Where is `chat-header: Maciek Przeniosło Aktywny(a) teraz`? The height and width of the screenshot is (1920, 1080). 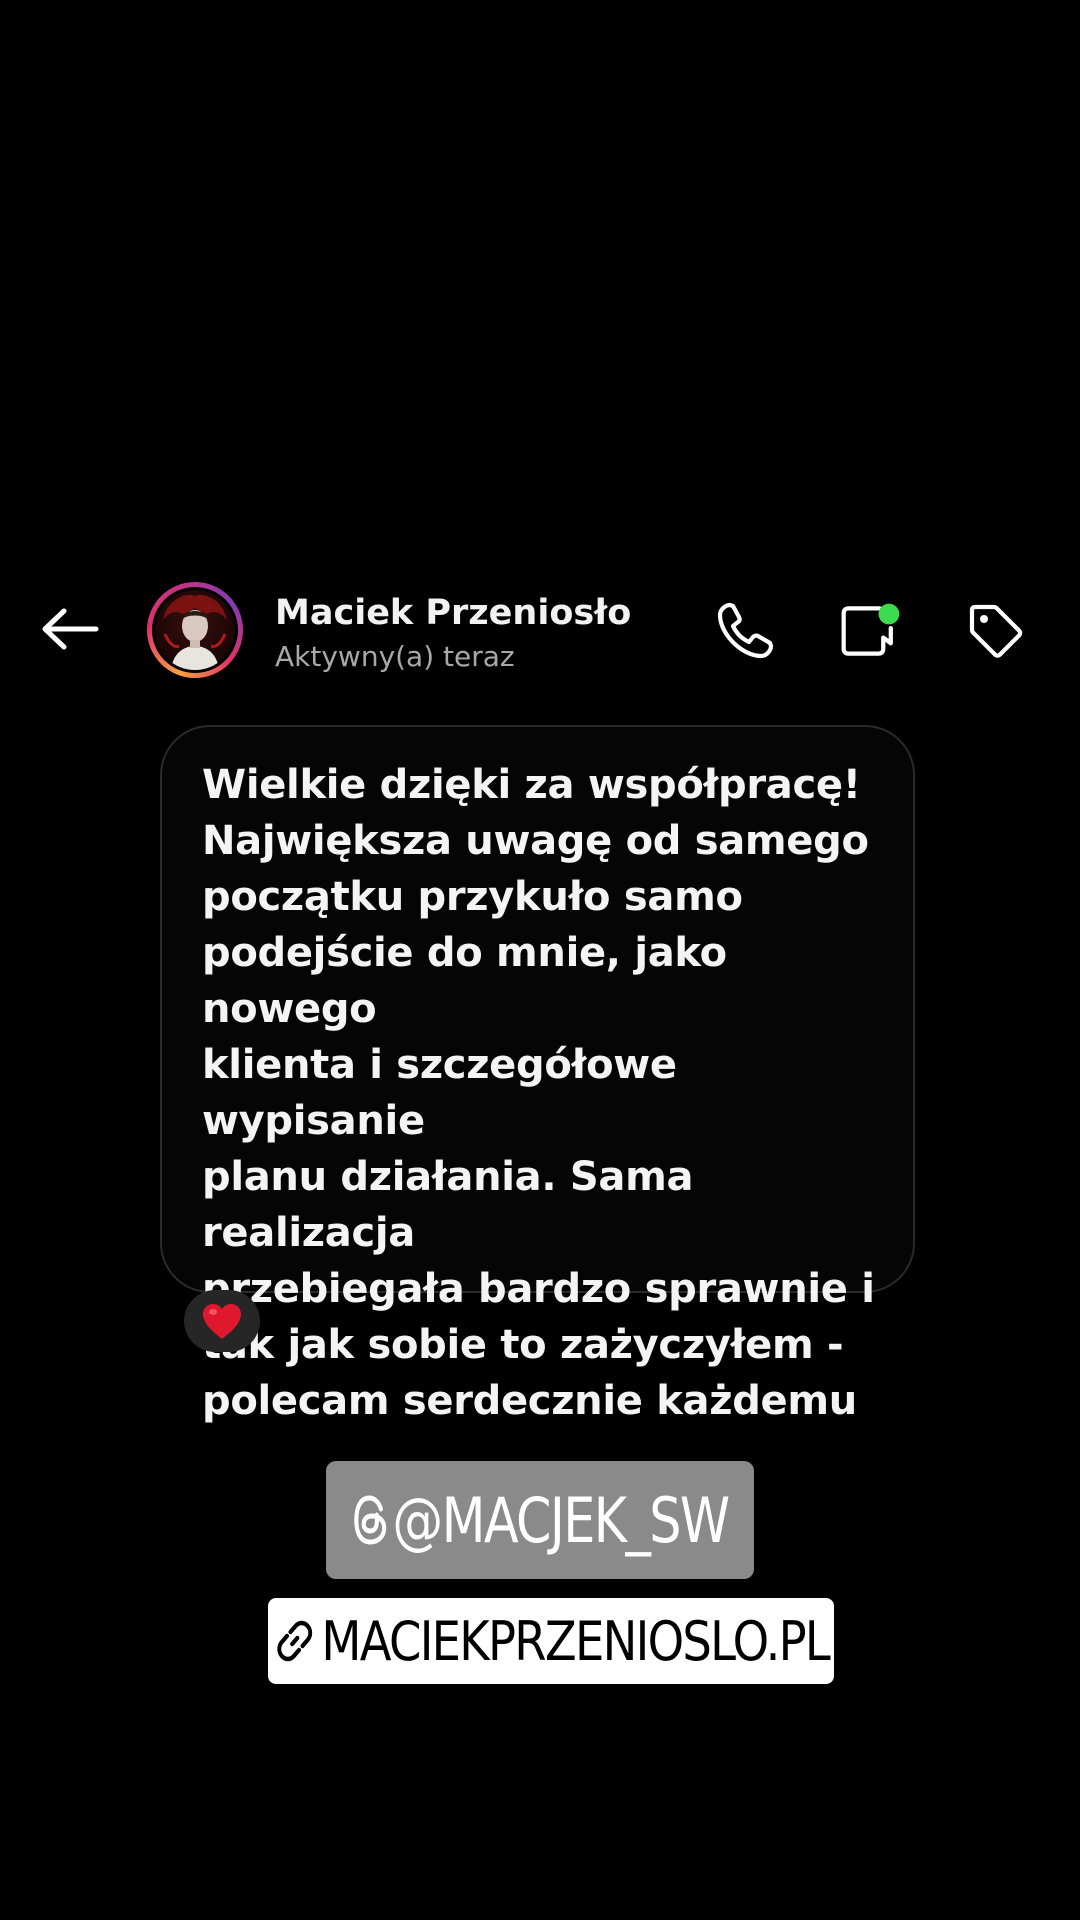 chat-header: Maciek Przeniosło Aktywny(a) teraz is located at coordinates (540, 630).